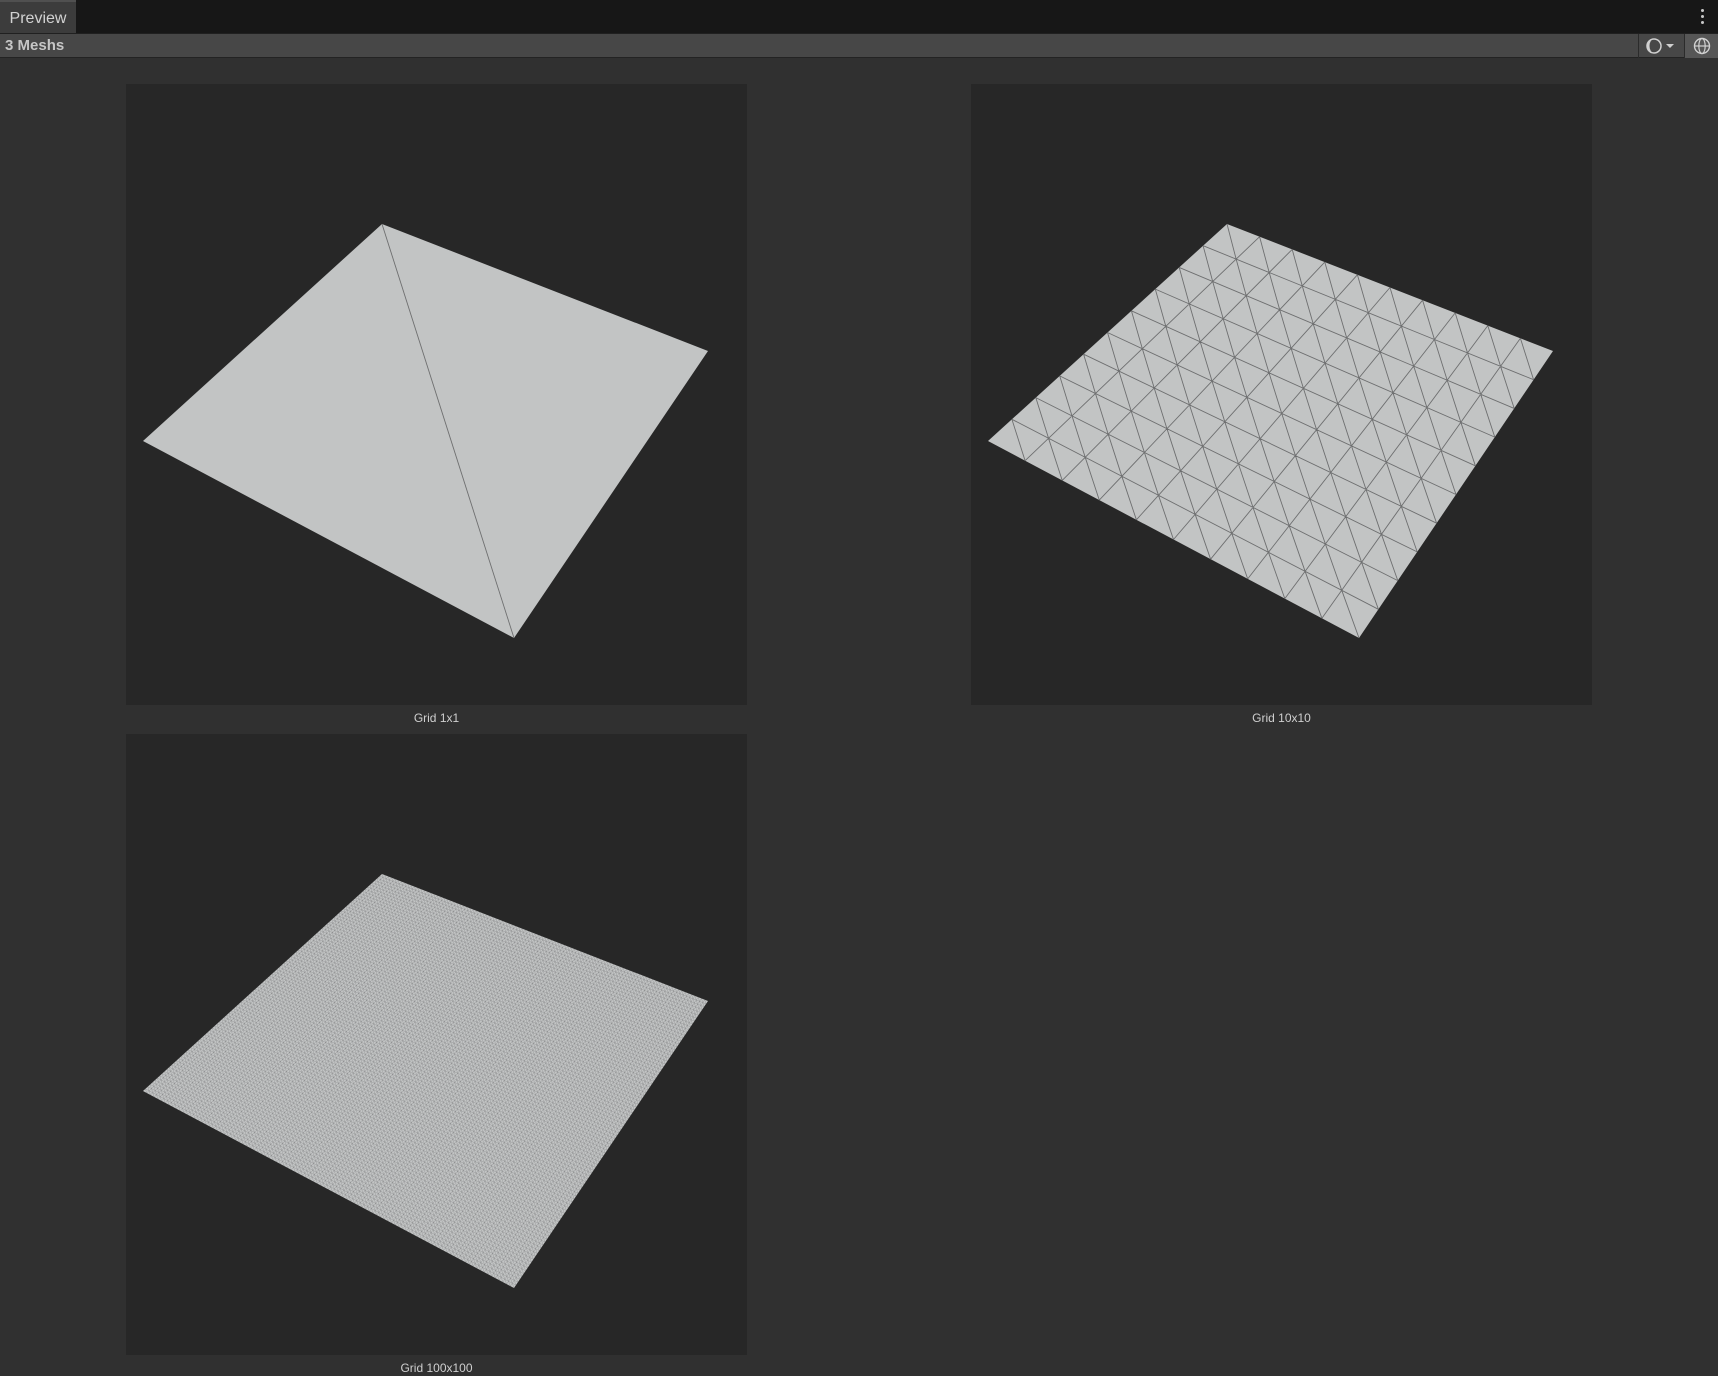  I want to click on selection-title: 3 Meshs, so click(35, 45).